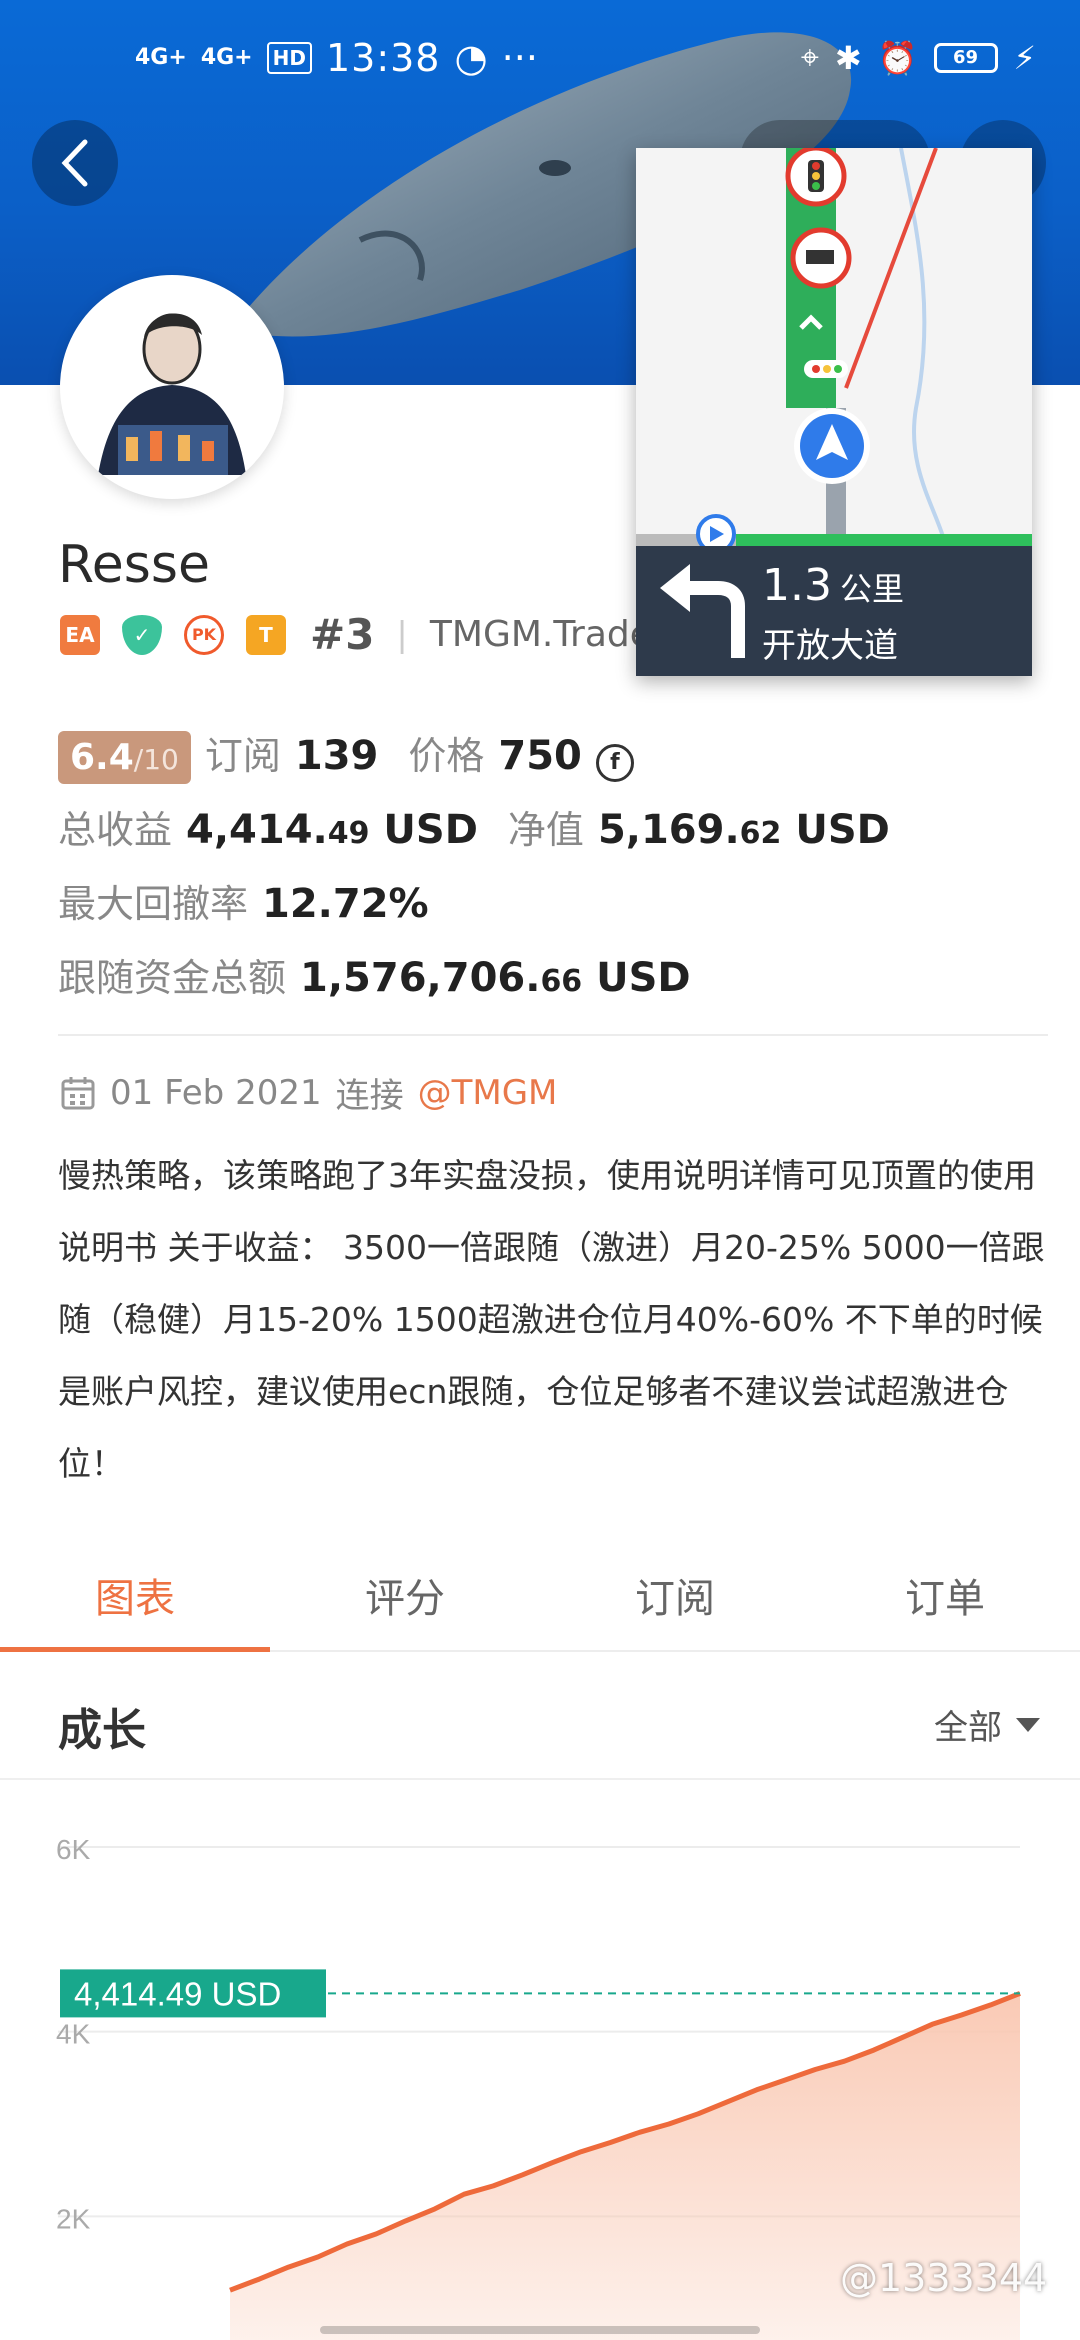  Describe the element at coordinates (743, 830) in the screenshot. I see `equity-value: 5,169.62 USD` at that location.